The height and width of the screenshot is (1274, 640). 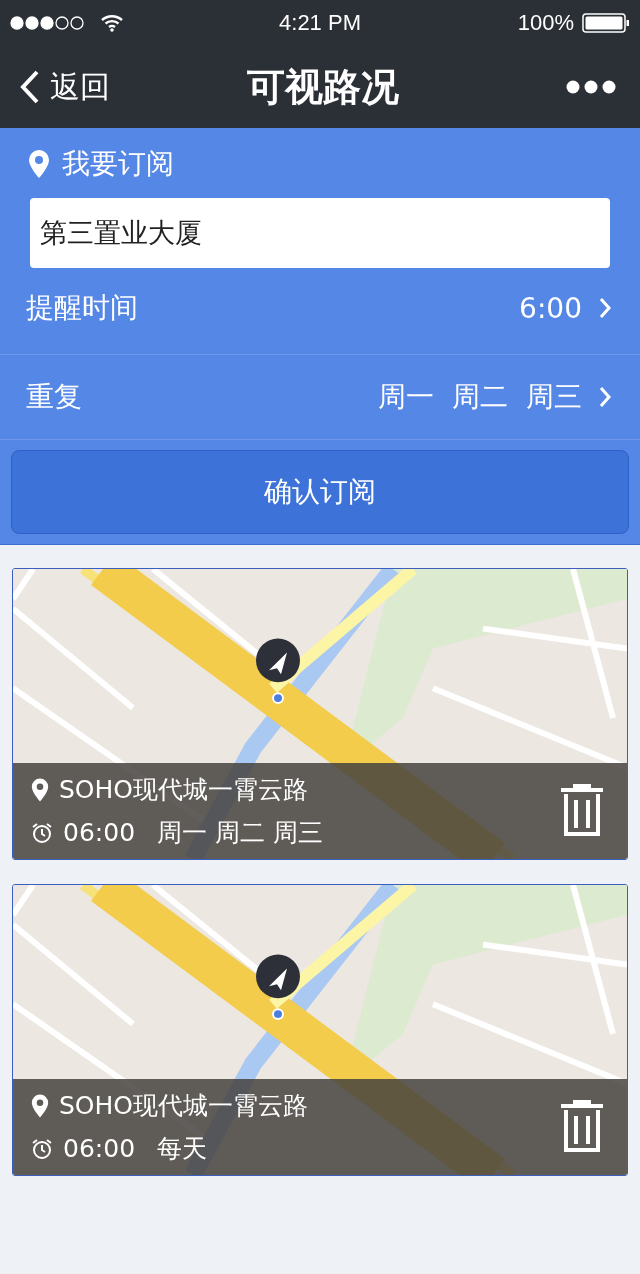 I want to click on more-icon, so click(x=591, y=87).